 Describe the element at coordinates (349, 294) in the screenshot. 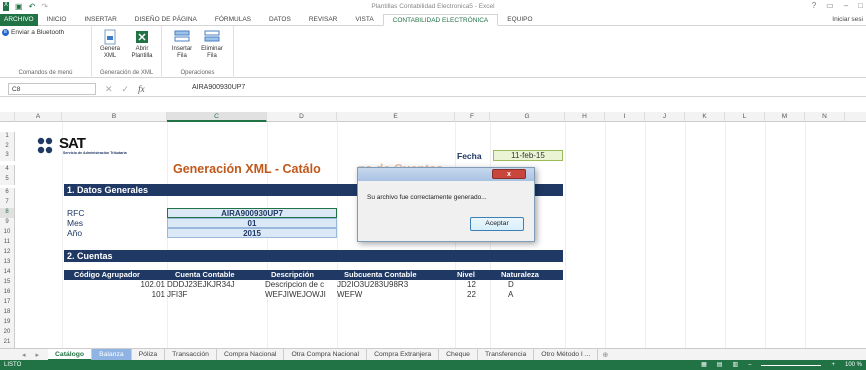

I see `table-cell-subcuenta: WEFW` at that location.